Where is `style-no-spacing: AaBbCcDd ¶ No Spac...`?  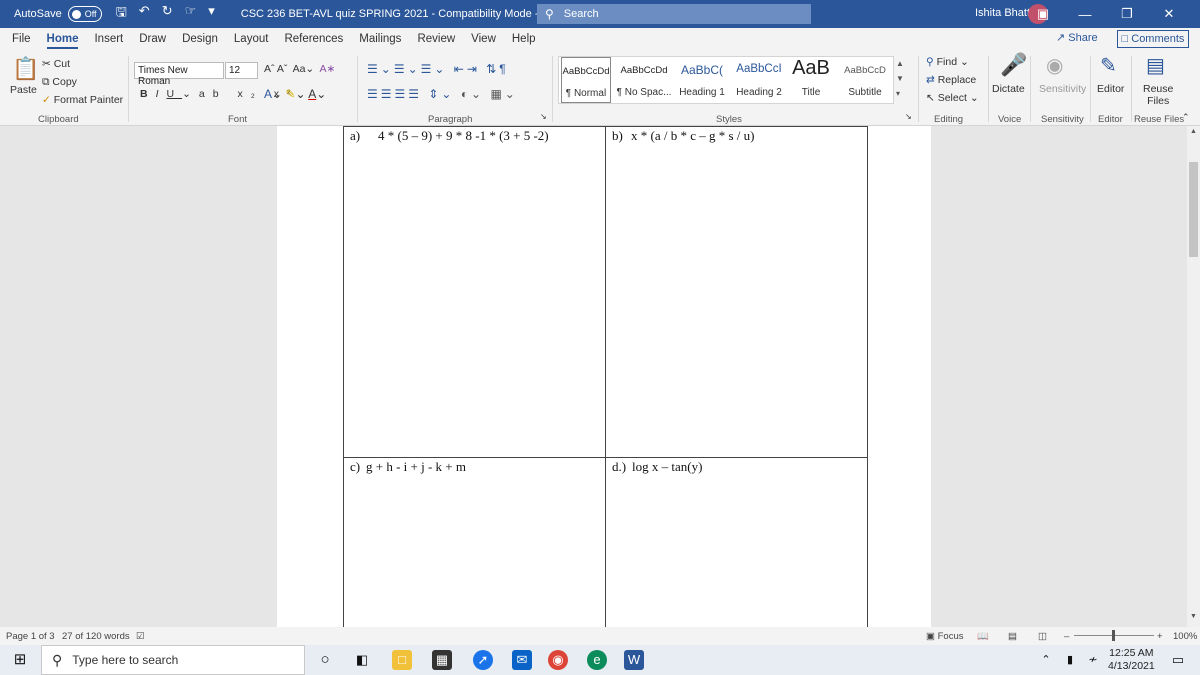 style-no-spacing: AaBbCcDd ¶ No Spac... is located at coordinates (644, 80).